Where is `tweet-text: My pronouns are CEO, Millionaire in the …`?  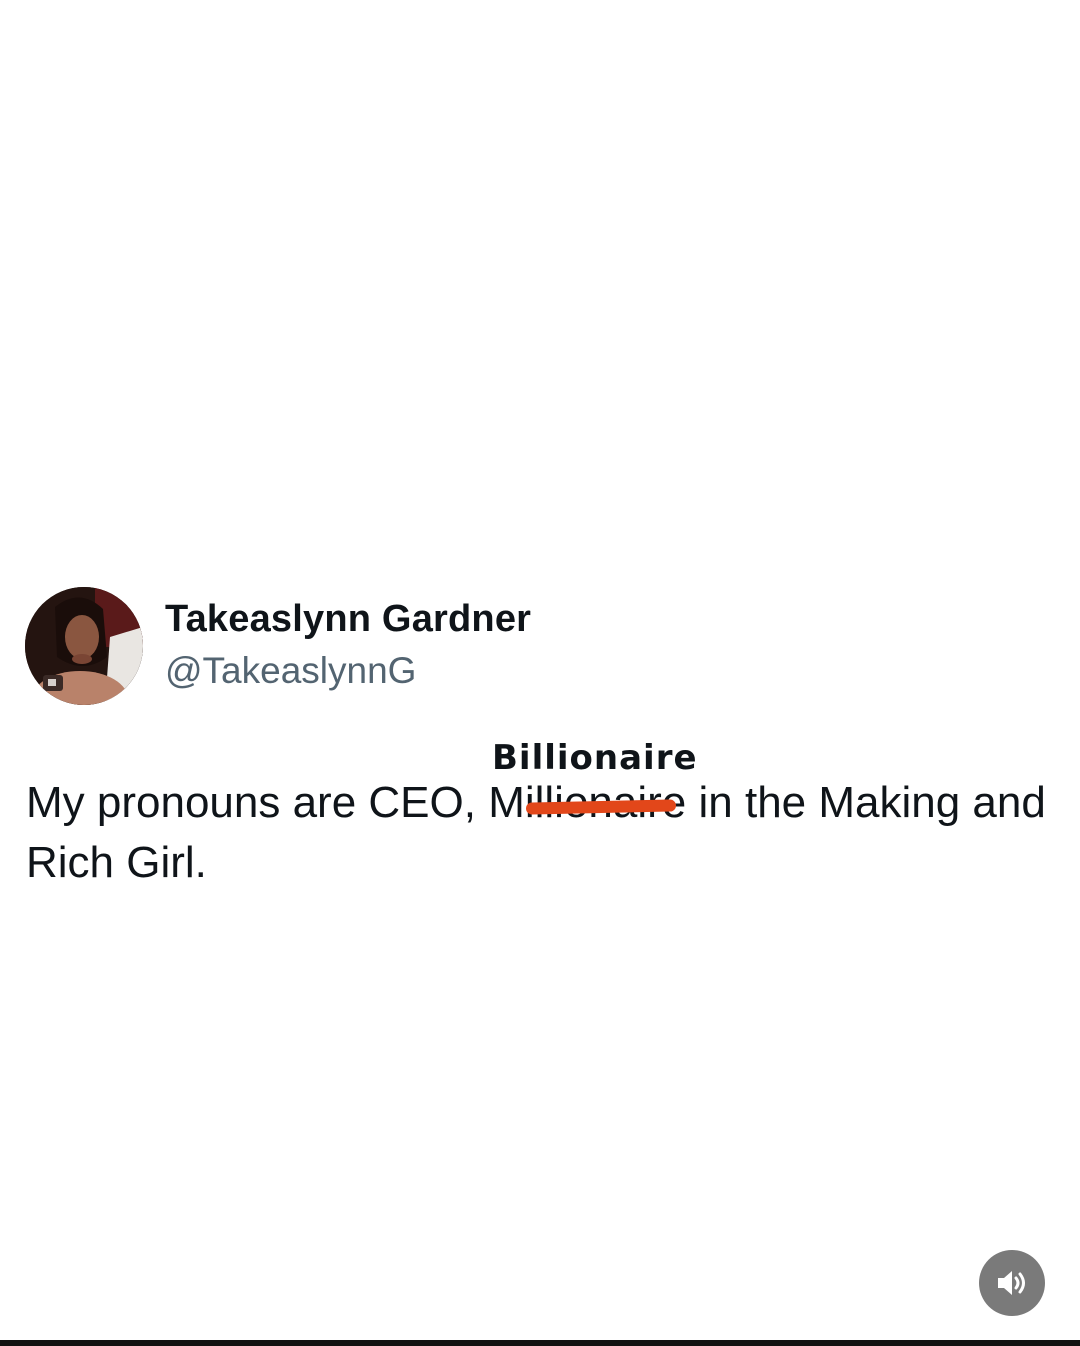
tweet-text: My pronouns are CEO, Millionaire in the … is located at coordinates (536, 833).